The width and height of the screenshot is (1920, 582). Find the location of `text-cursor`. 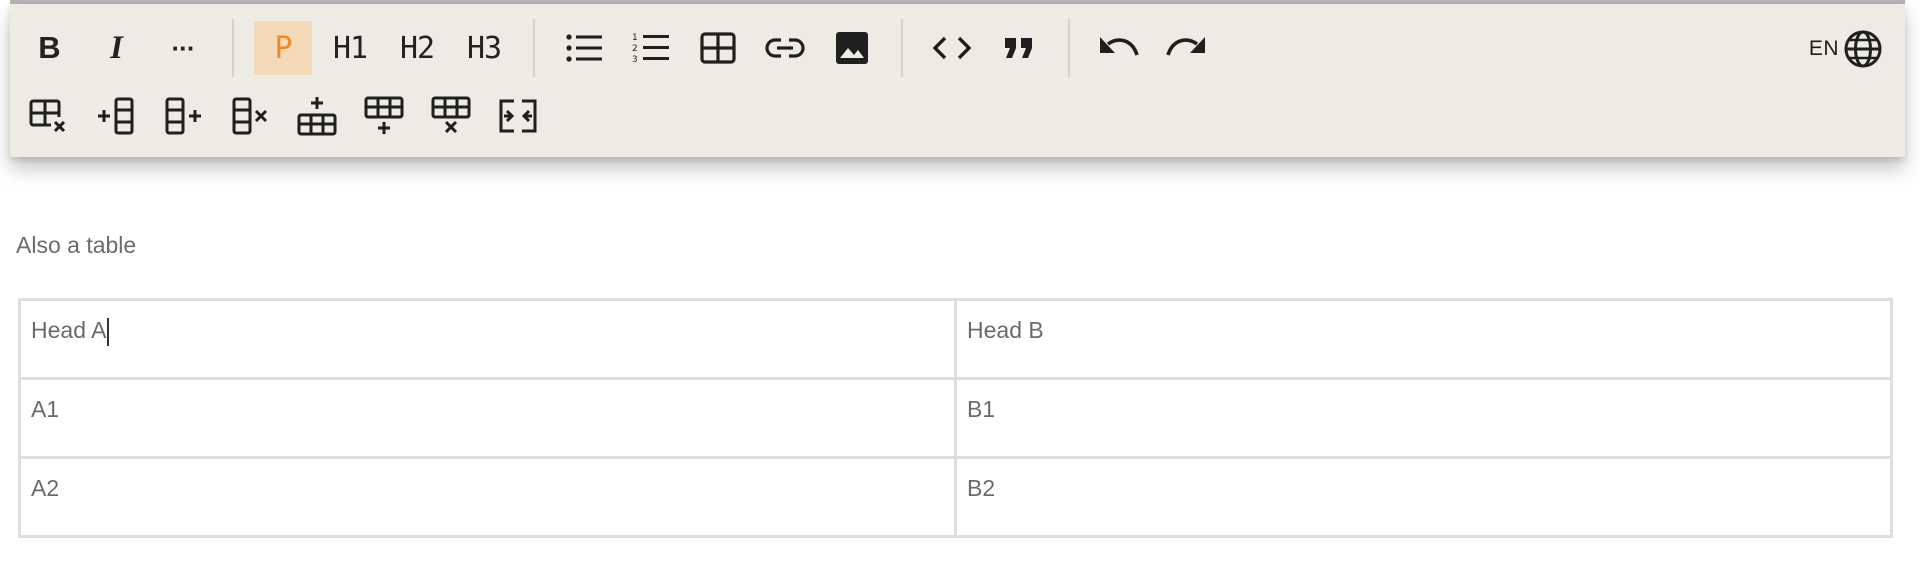

text-cursor is located at coordinates (108, 331).